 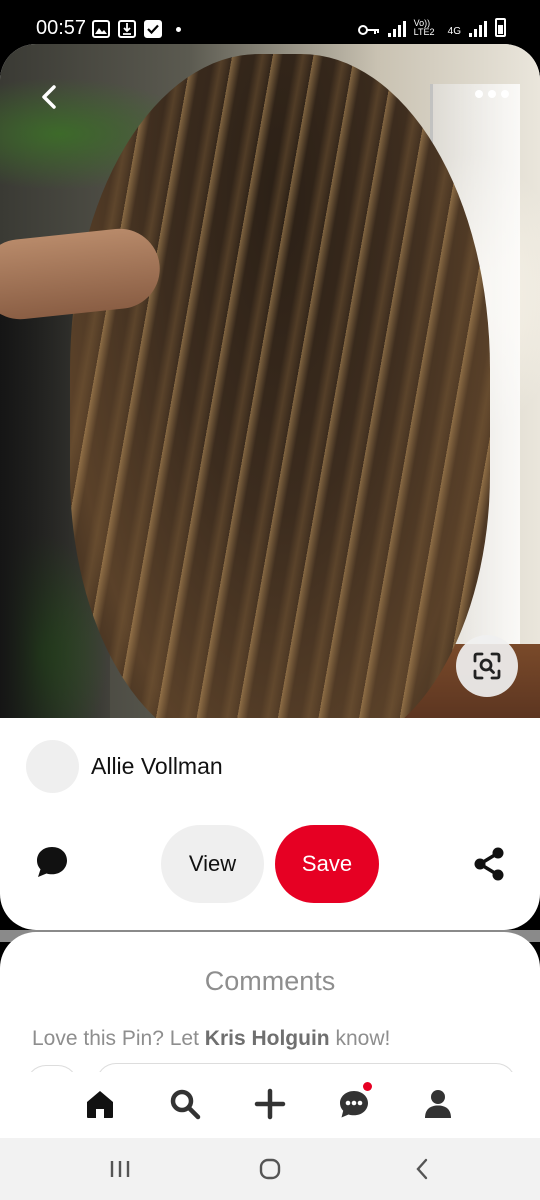 What do you see at coordinates (61, 28) in the screenshot?
I see `status-time: 00:57` at bounding box center [61, 28].